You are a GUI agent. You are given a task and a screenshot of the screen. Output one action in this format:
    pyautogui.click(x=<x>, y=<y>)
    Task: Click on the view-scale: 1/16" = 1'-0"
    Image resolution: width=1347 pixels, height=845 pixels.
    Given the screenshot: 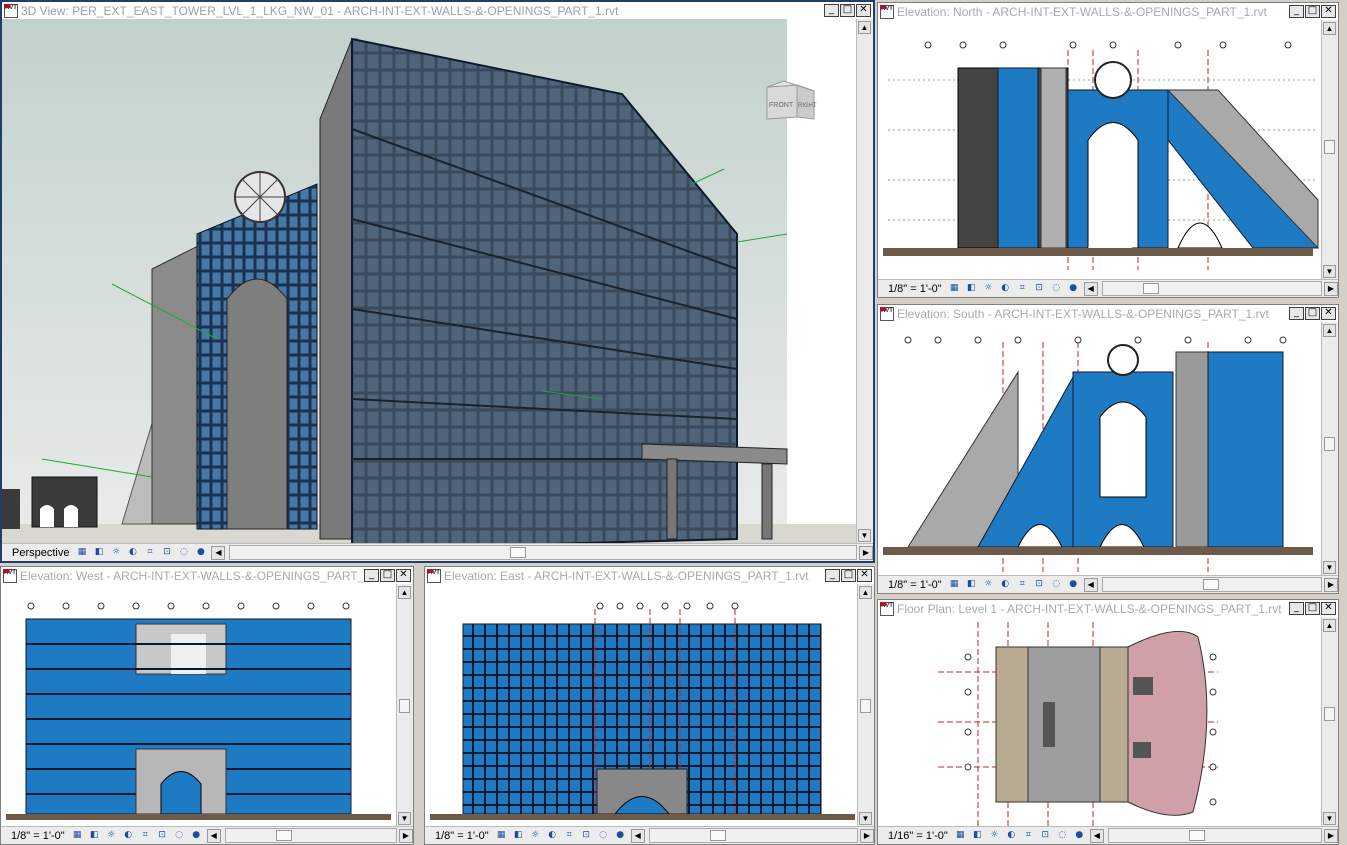 What is the action you would take?
    pyautogui.click(x=916, y=836)
    